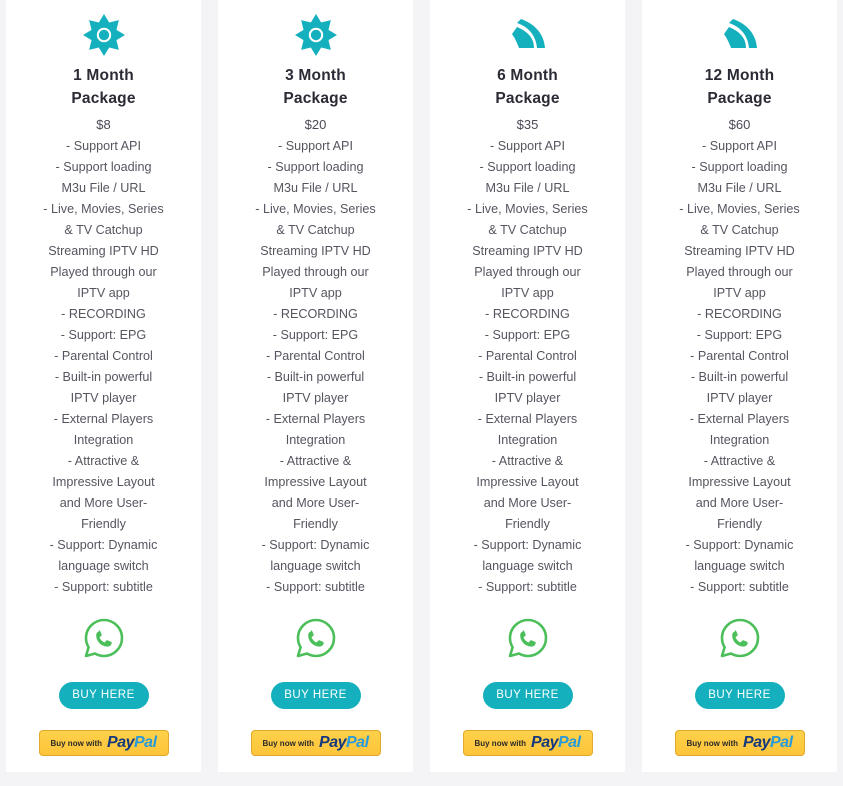 The image size is (843, 786). I want to click on plan-price: $35, so click(527, 124).